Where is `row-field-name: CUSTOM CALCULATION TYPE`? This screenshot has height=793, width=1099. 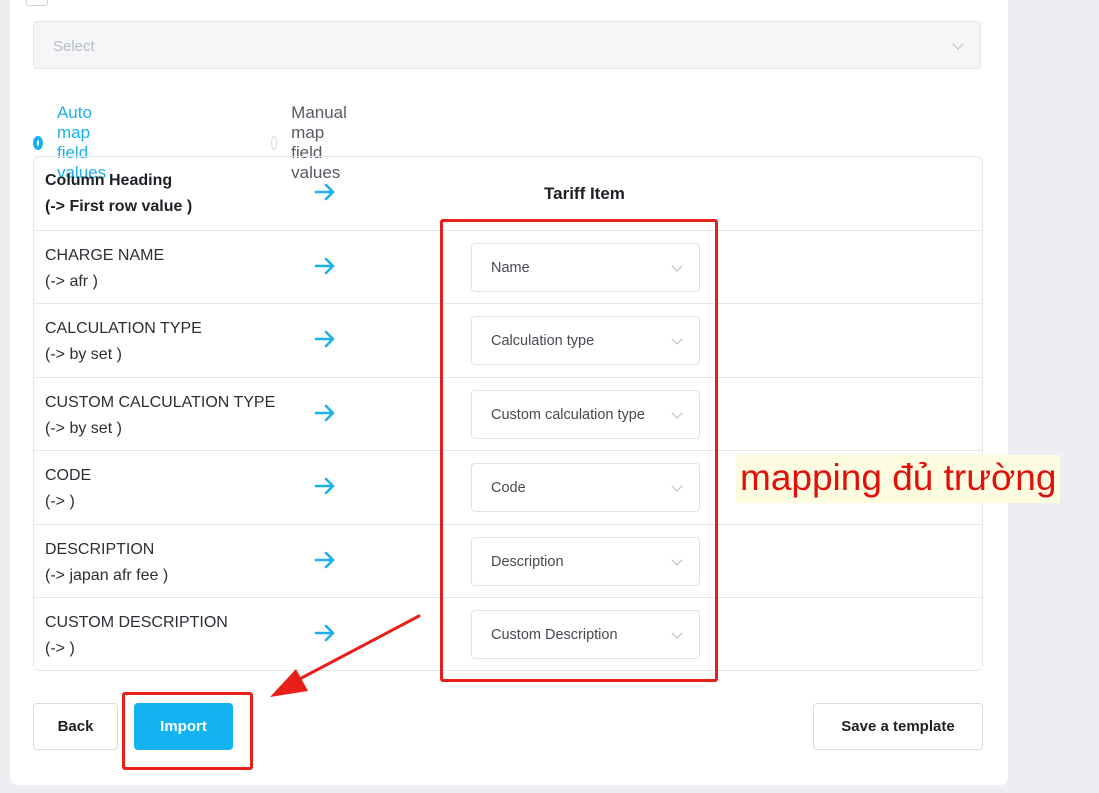
row-field-name: CUSTOM CALCULATION TYPE is located at coordinates (160, 402).